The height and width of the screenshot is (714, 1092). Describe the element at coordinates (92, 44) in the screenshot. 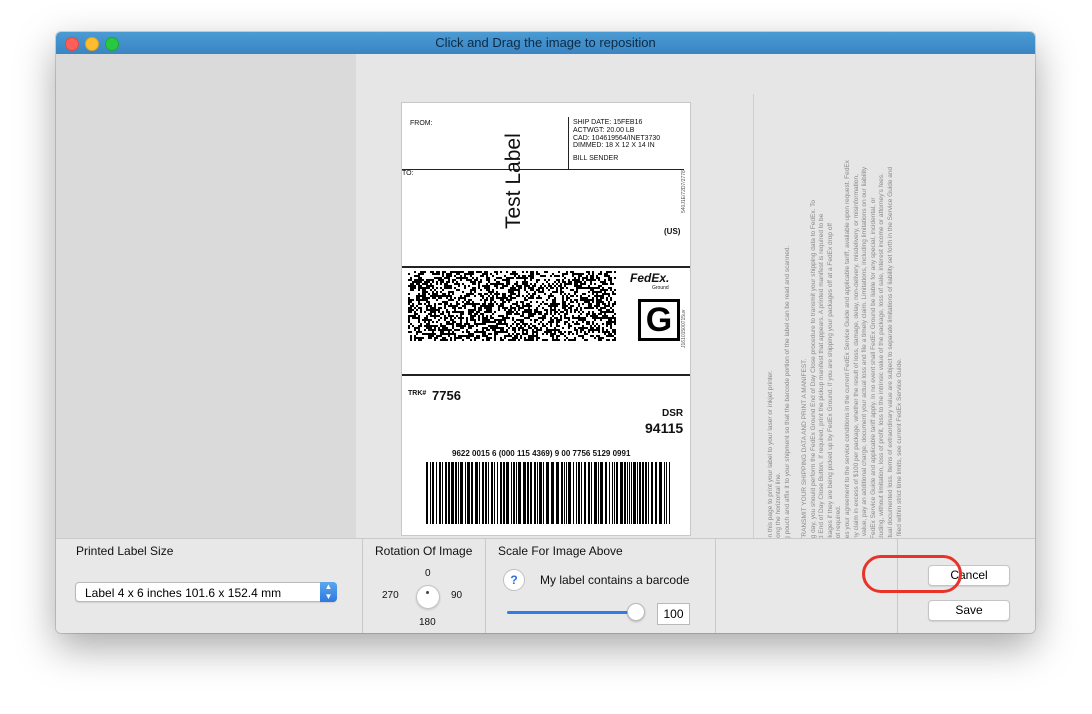

I see `minimize-window-icon` at that location.